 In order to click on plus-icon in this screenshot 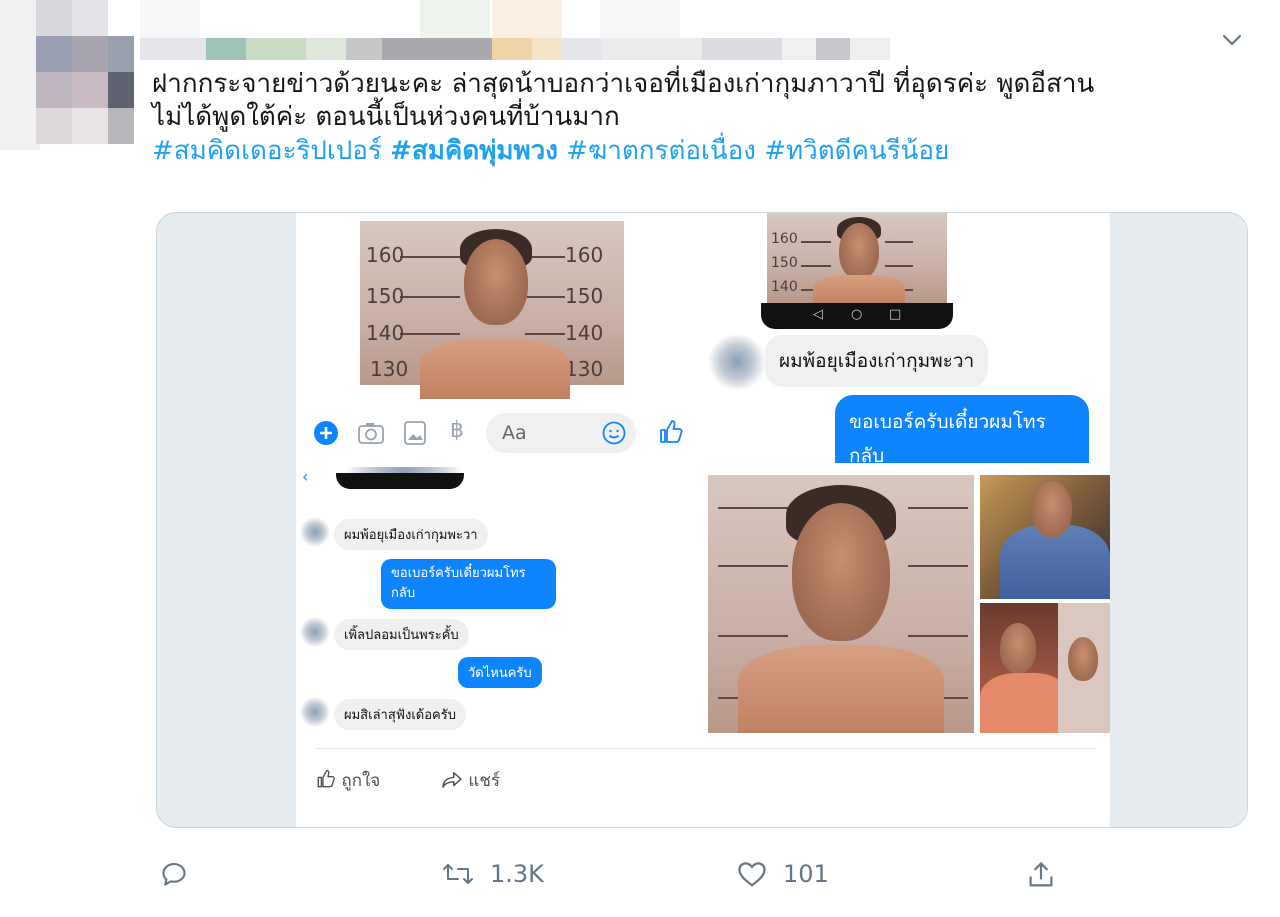, I will do `click(326, 433)`.